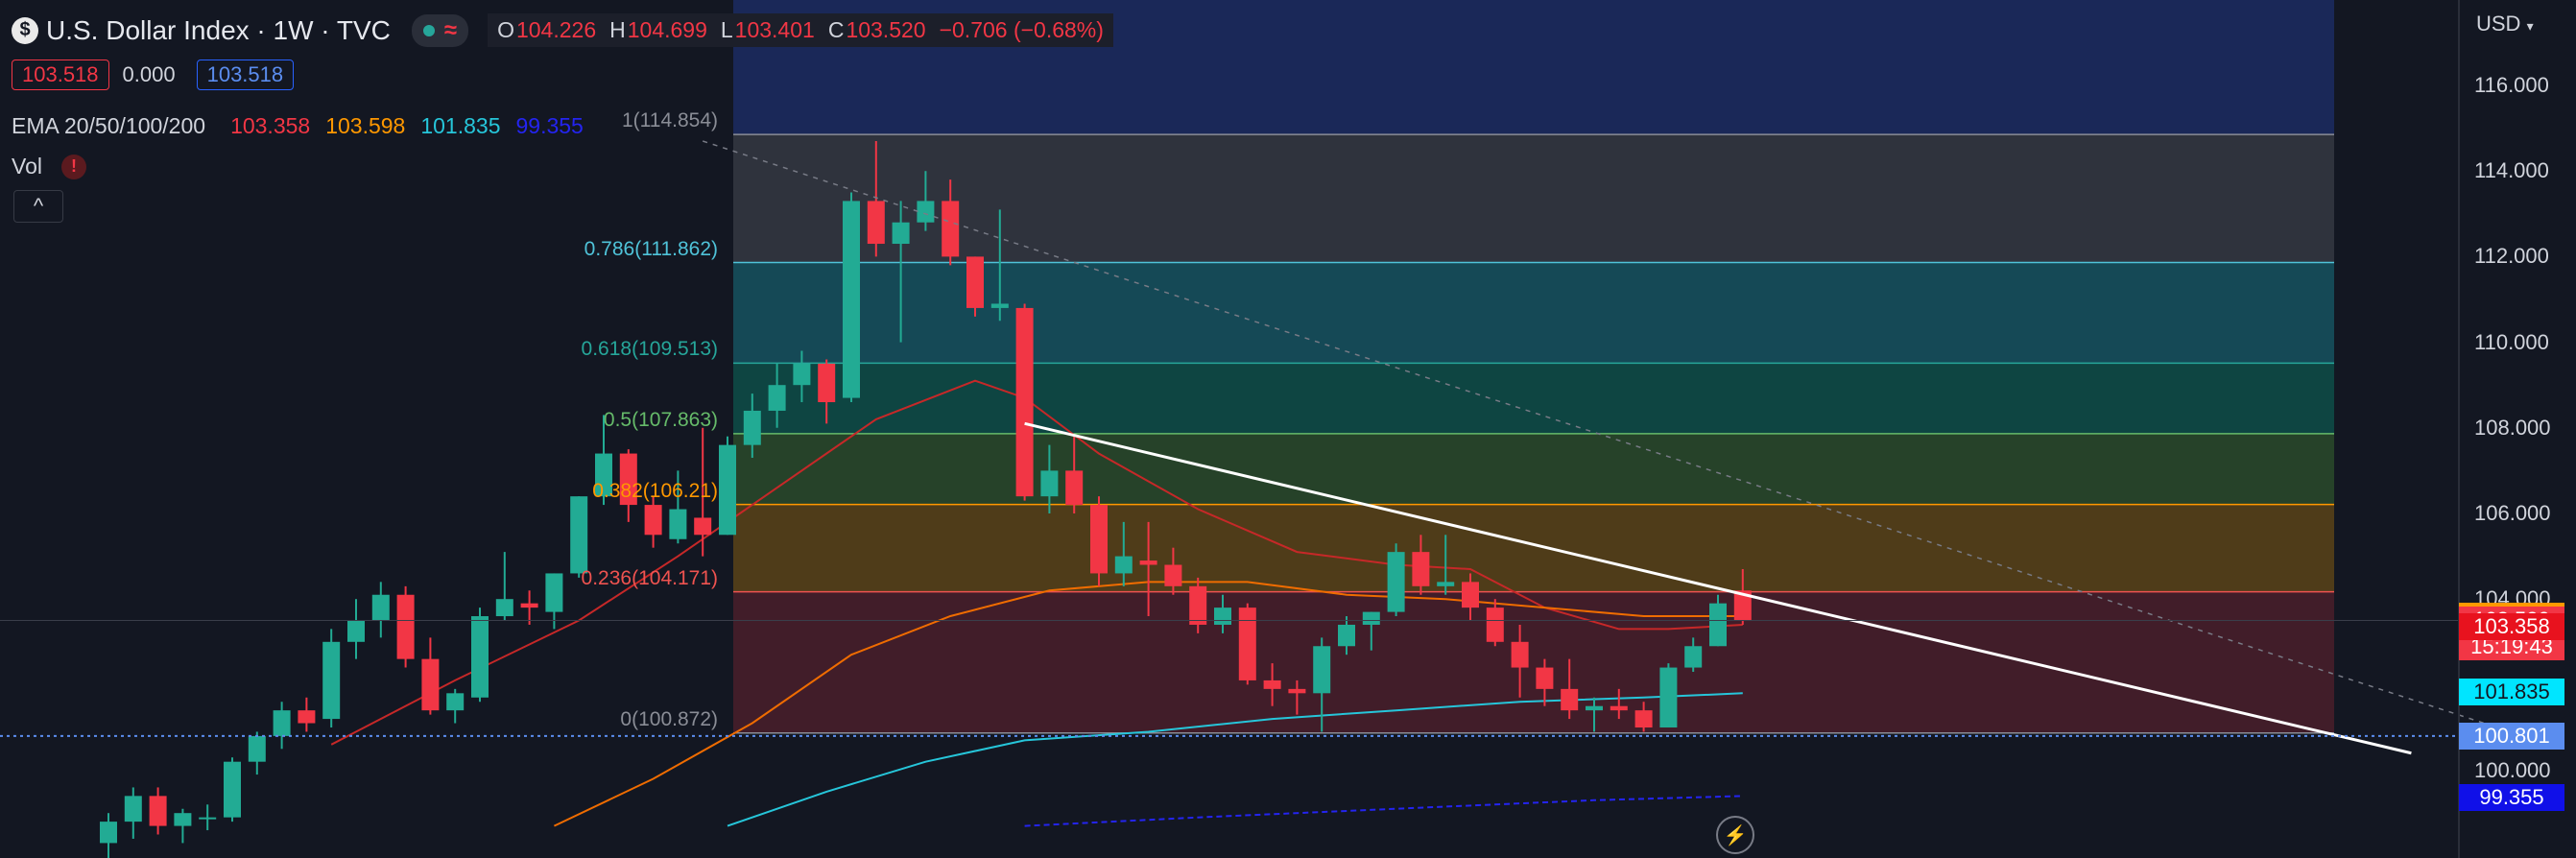 The width and height of the screenshot is (2576, 858). I want to click on currency-selector: USD ▾, so click(2505, 24).